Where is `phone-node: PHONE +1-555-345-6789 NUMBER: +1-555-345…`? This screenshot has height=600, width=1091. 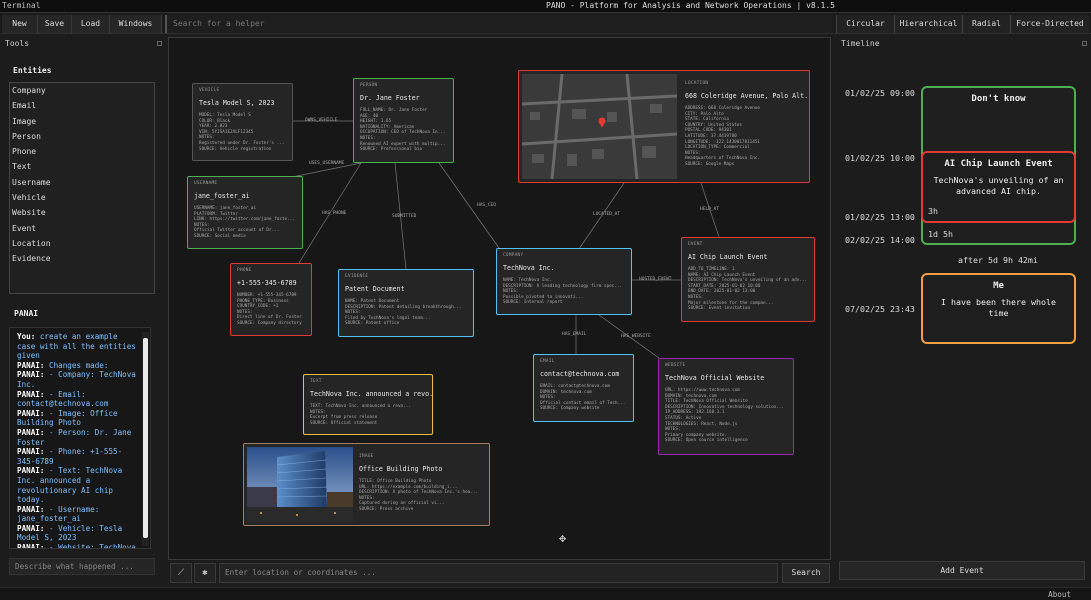 phone-node: PHONE +1-555-345-6789 NUMBER: +1-555-345… is located at coordinates (271, 299).